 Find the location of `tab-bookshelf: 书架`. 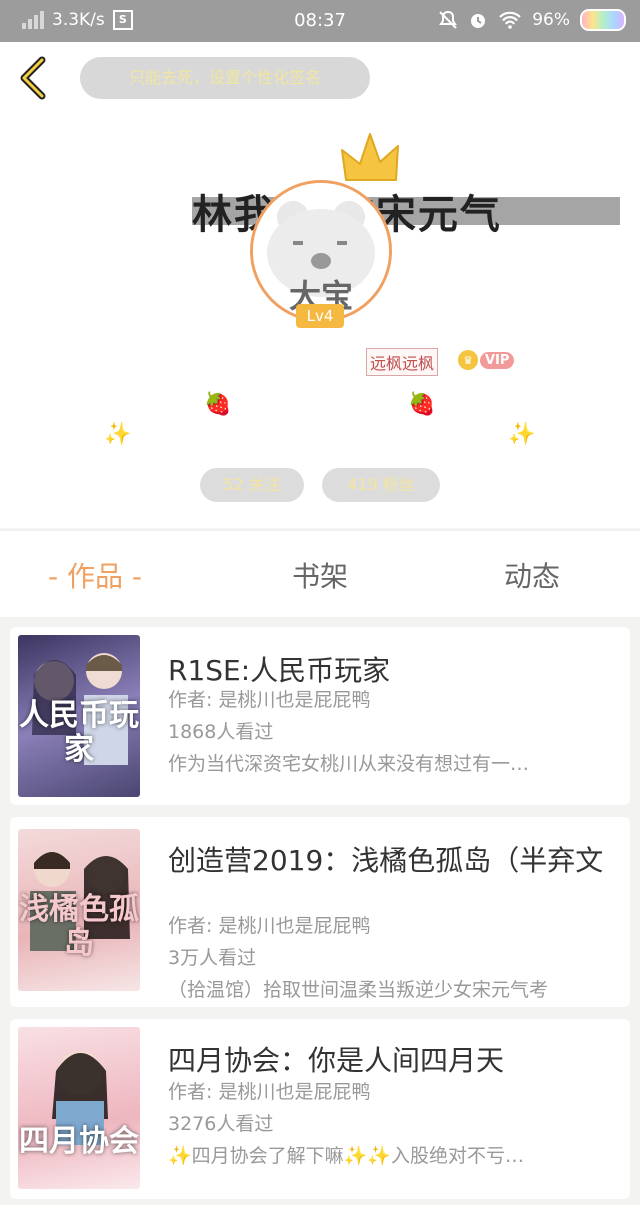

tab-bookshelf: 书架 is located at coordinates (320, 575).